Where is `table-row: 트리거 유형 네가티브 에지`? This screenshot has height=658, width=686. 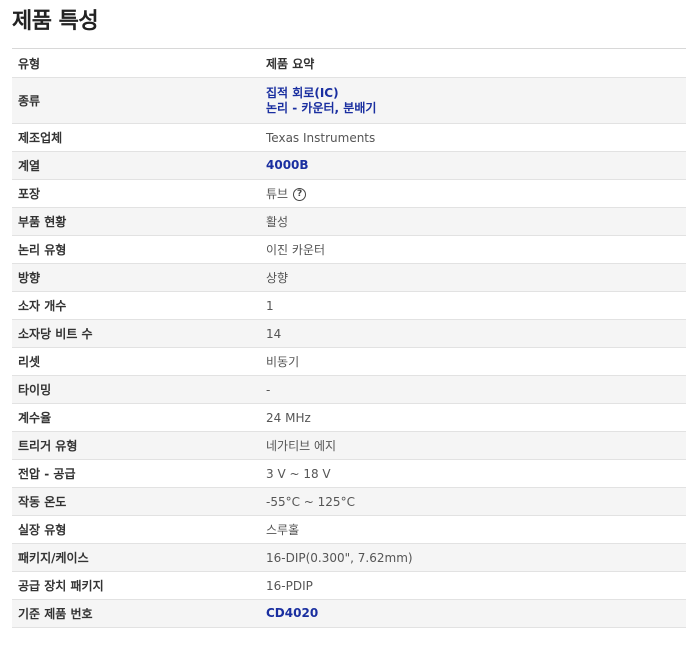 table-row: 트리거 유형 네가티브 에지 is located at coordinates (349, 445).